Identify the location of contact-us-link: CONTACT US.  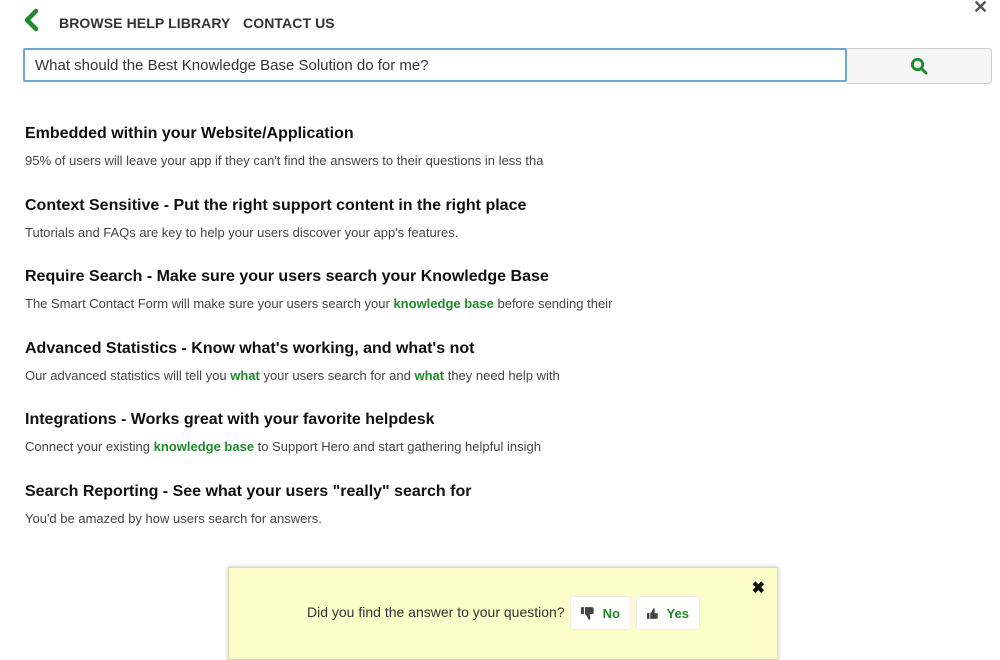
(289, 23).